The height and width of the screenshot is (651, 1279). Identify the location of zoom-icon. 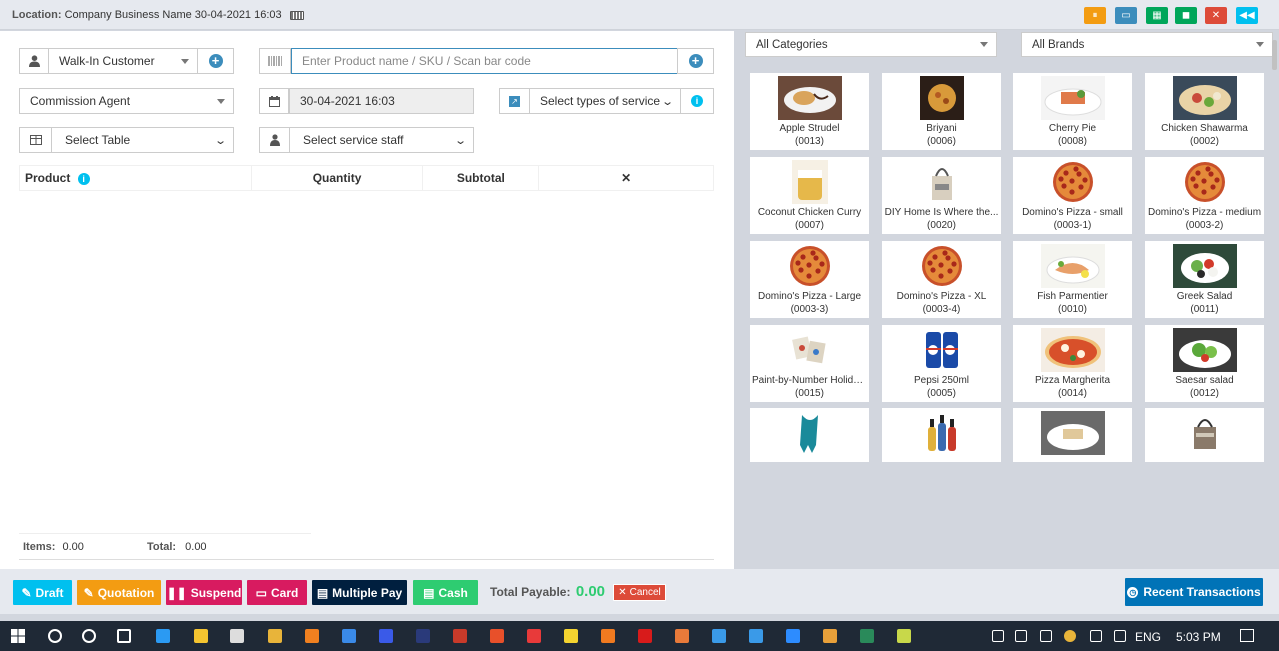
(793, 636).